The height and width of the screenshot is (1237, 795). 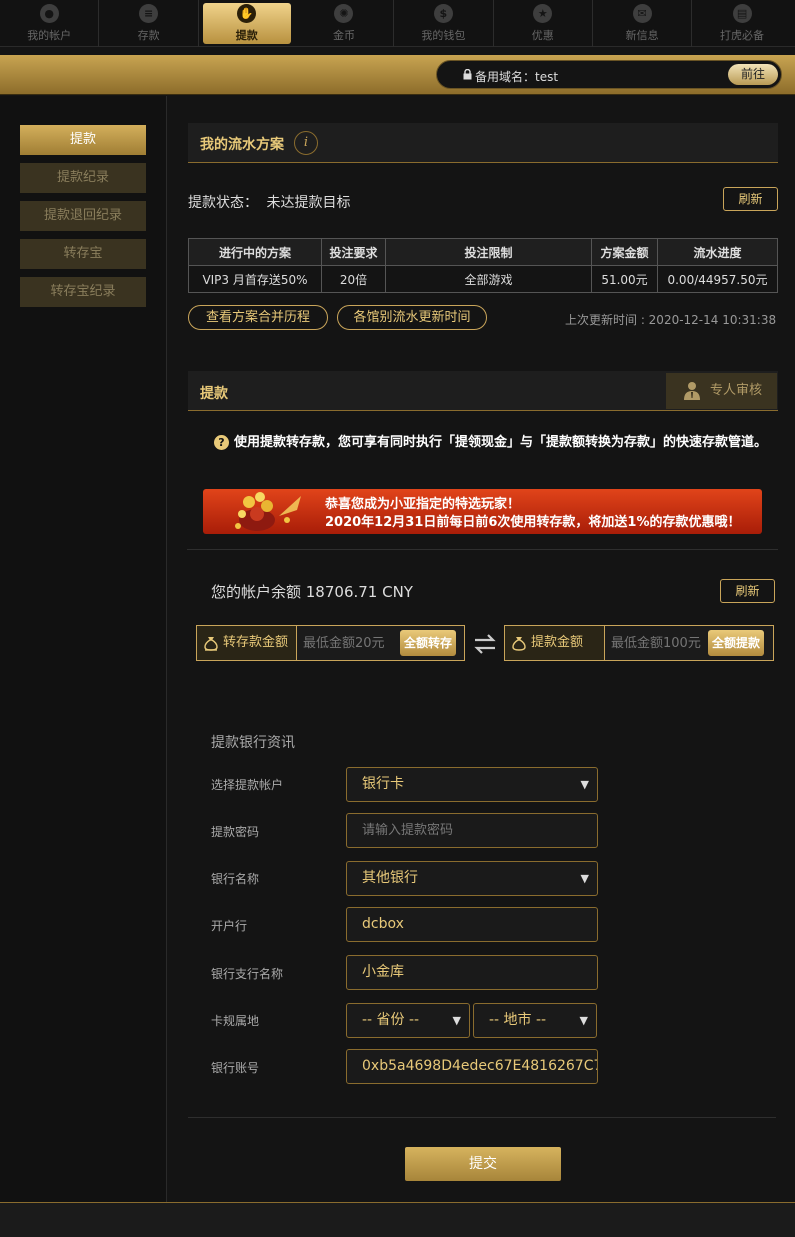 I want to click on nav-label: 我的钱包, so click(x=443, y=35).